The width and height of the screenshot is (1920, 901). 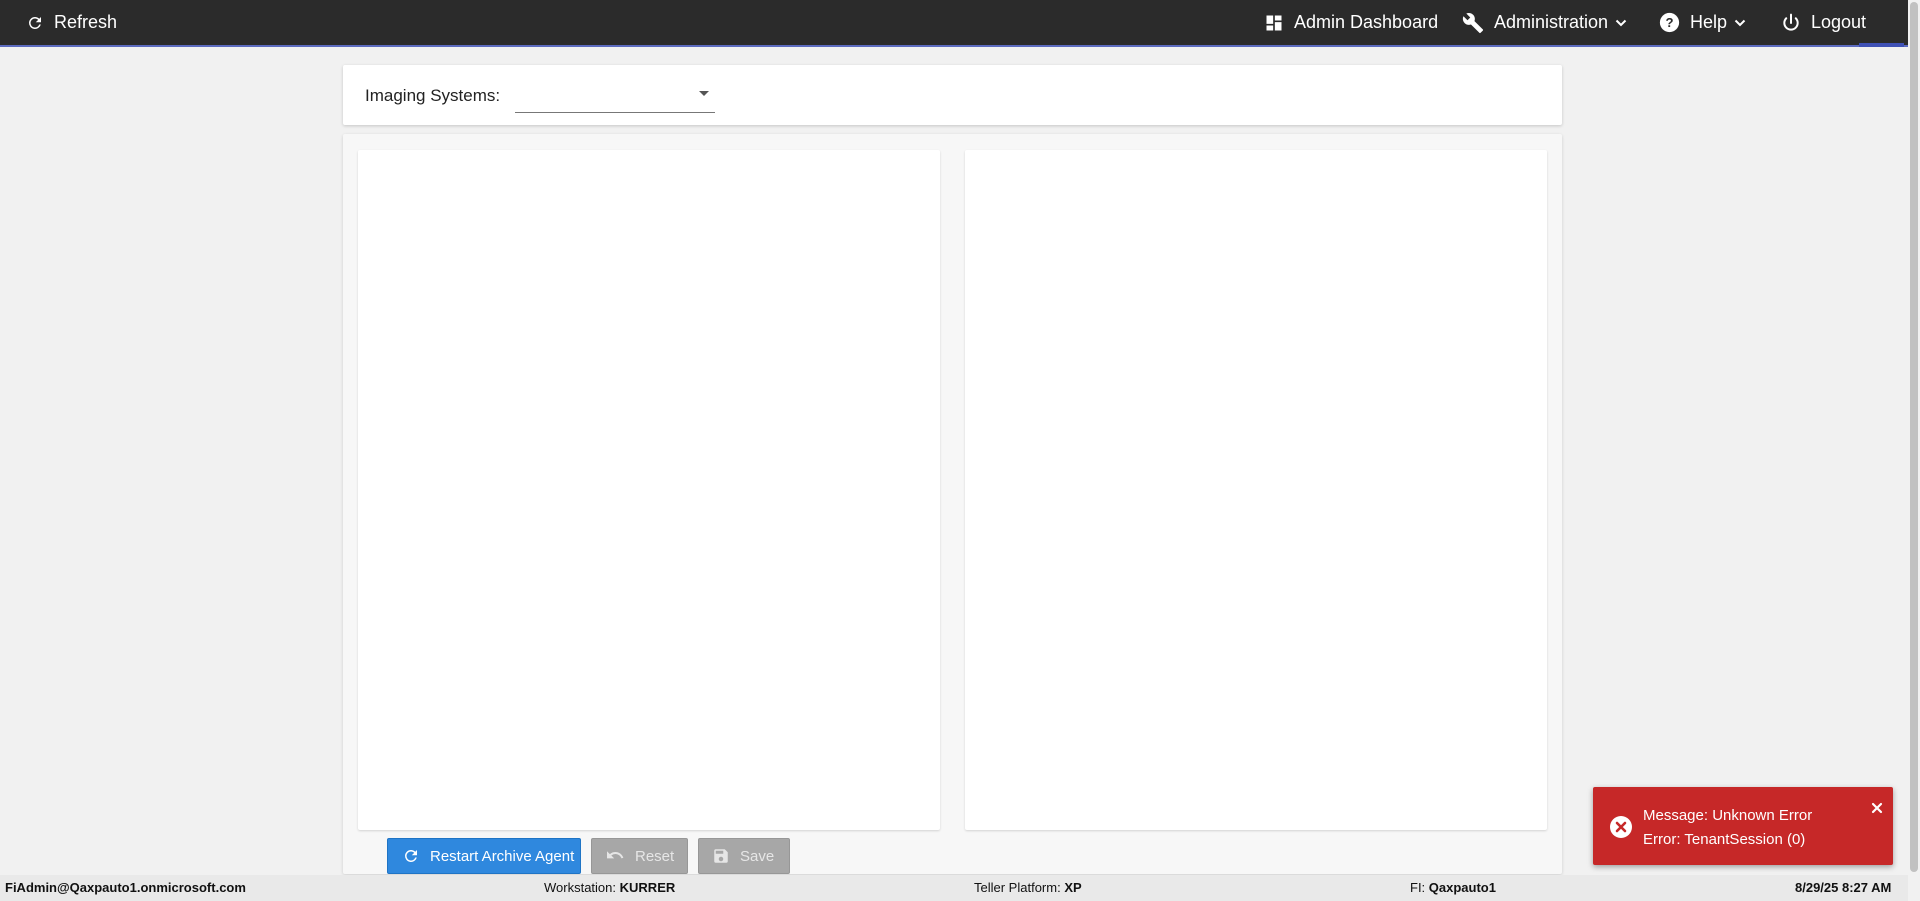 What do you see at coordinates (655, 856) in the screenshot?
I see `reset-label: Reset` at bounding box center [655, 856].